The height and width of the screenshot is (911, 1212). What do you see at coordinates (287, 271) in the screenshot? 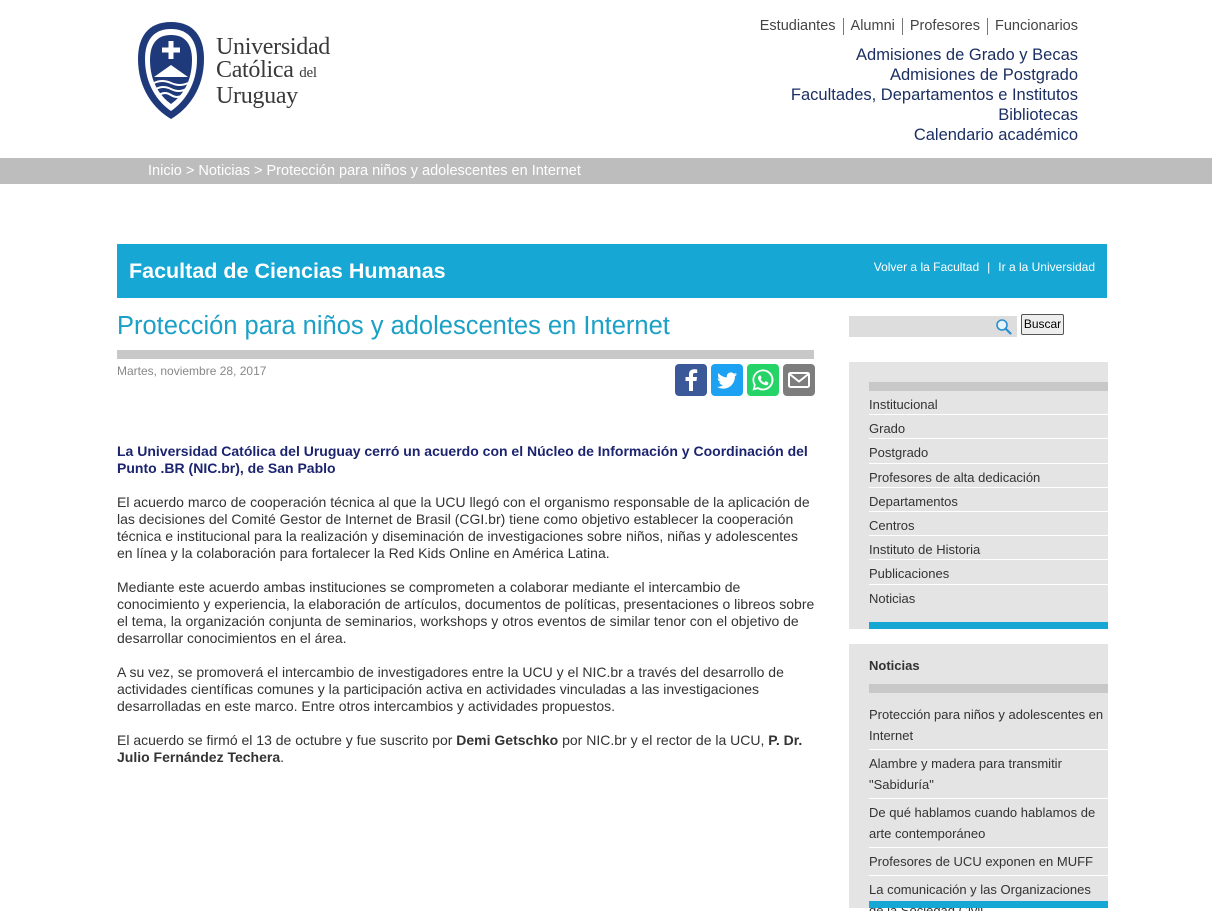
I see `faculty-title: Facultad de Ciencias Humanas` at bounding box center [287, 271].